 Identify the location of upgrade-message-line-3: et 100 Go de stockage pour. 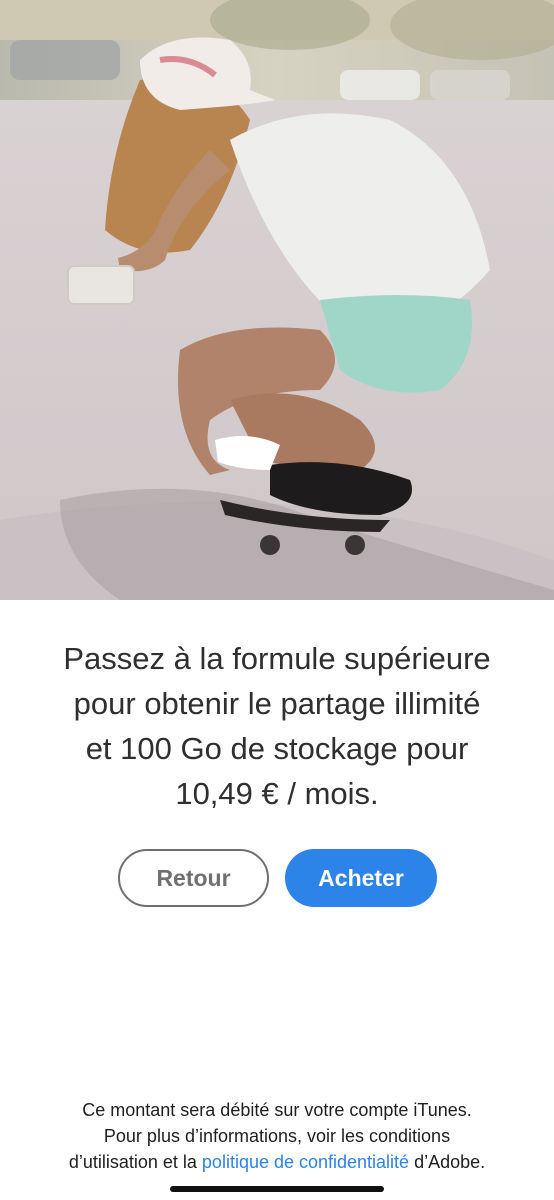
(277, 748).